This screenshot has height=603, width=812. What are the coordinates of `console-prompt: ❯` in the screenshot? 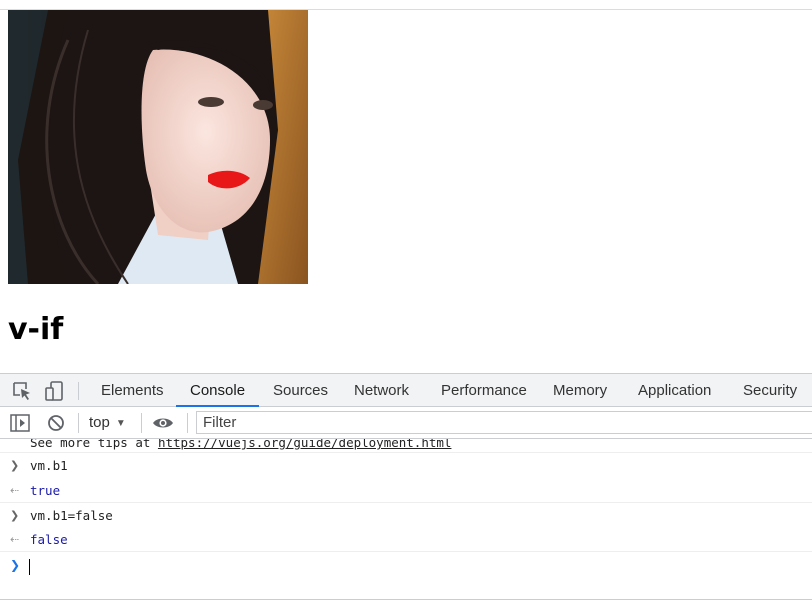 It's located at (406, 565).